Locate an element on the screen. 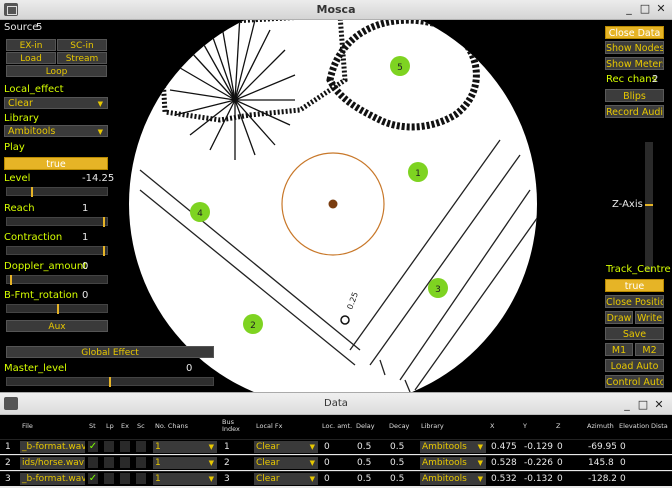  doppler-slider is located at coordinates (57, 280).